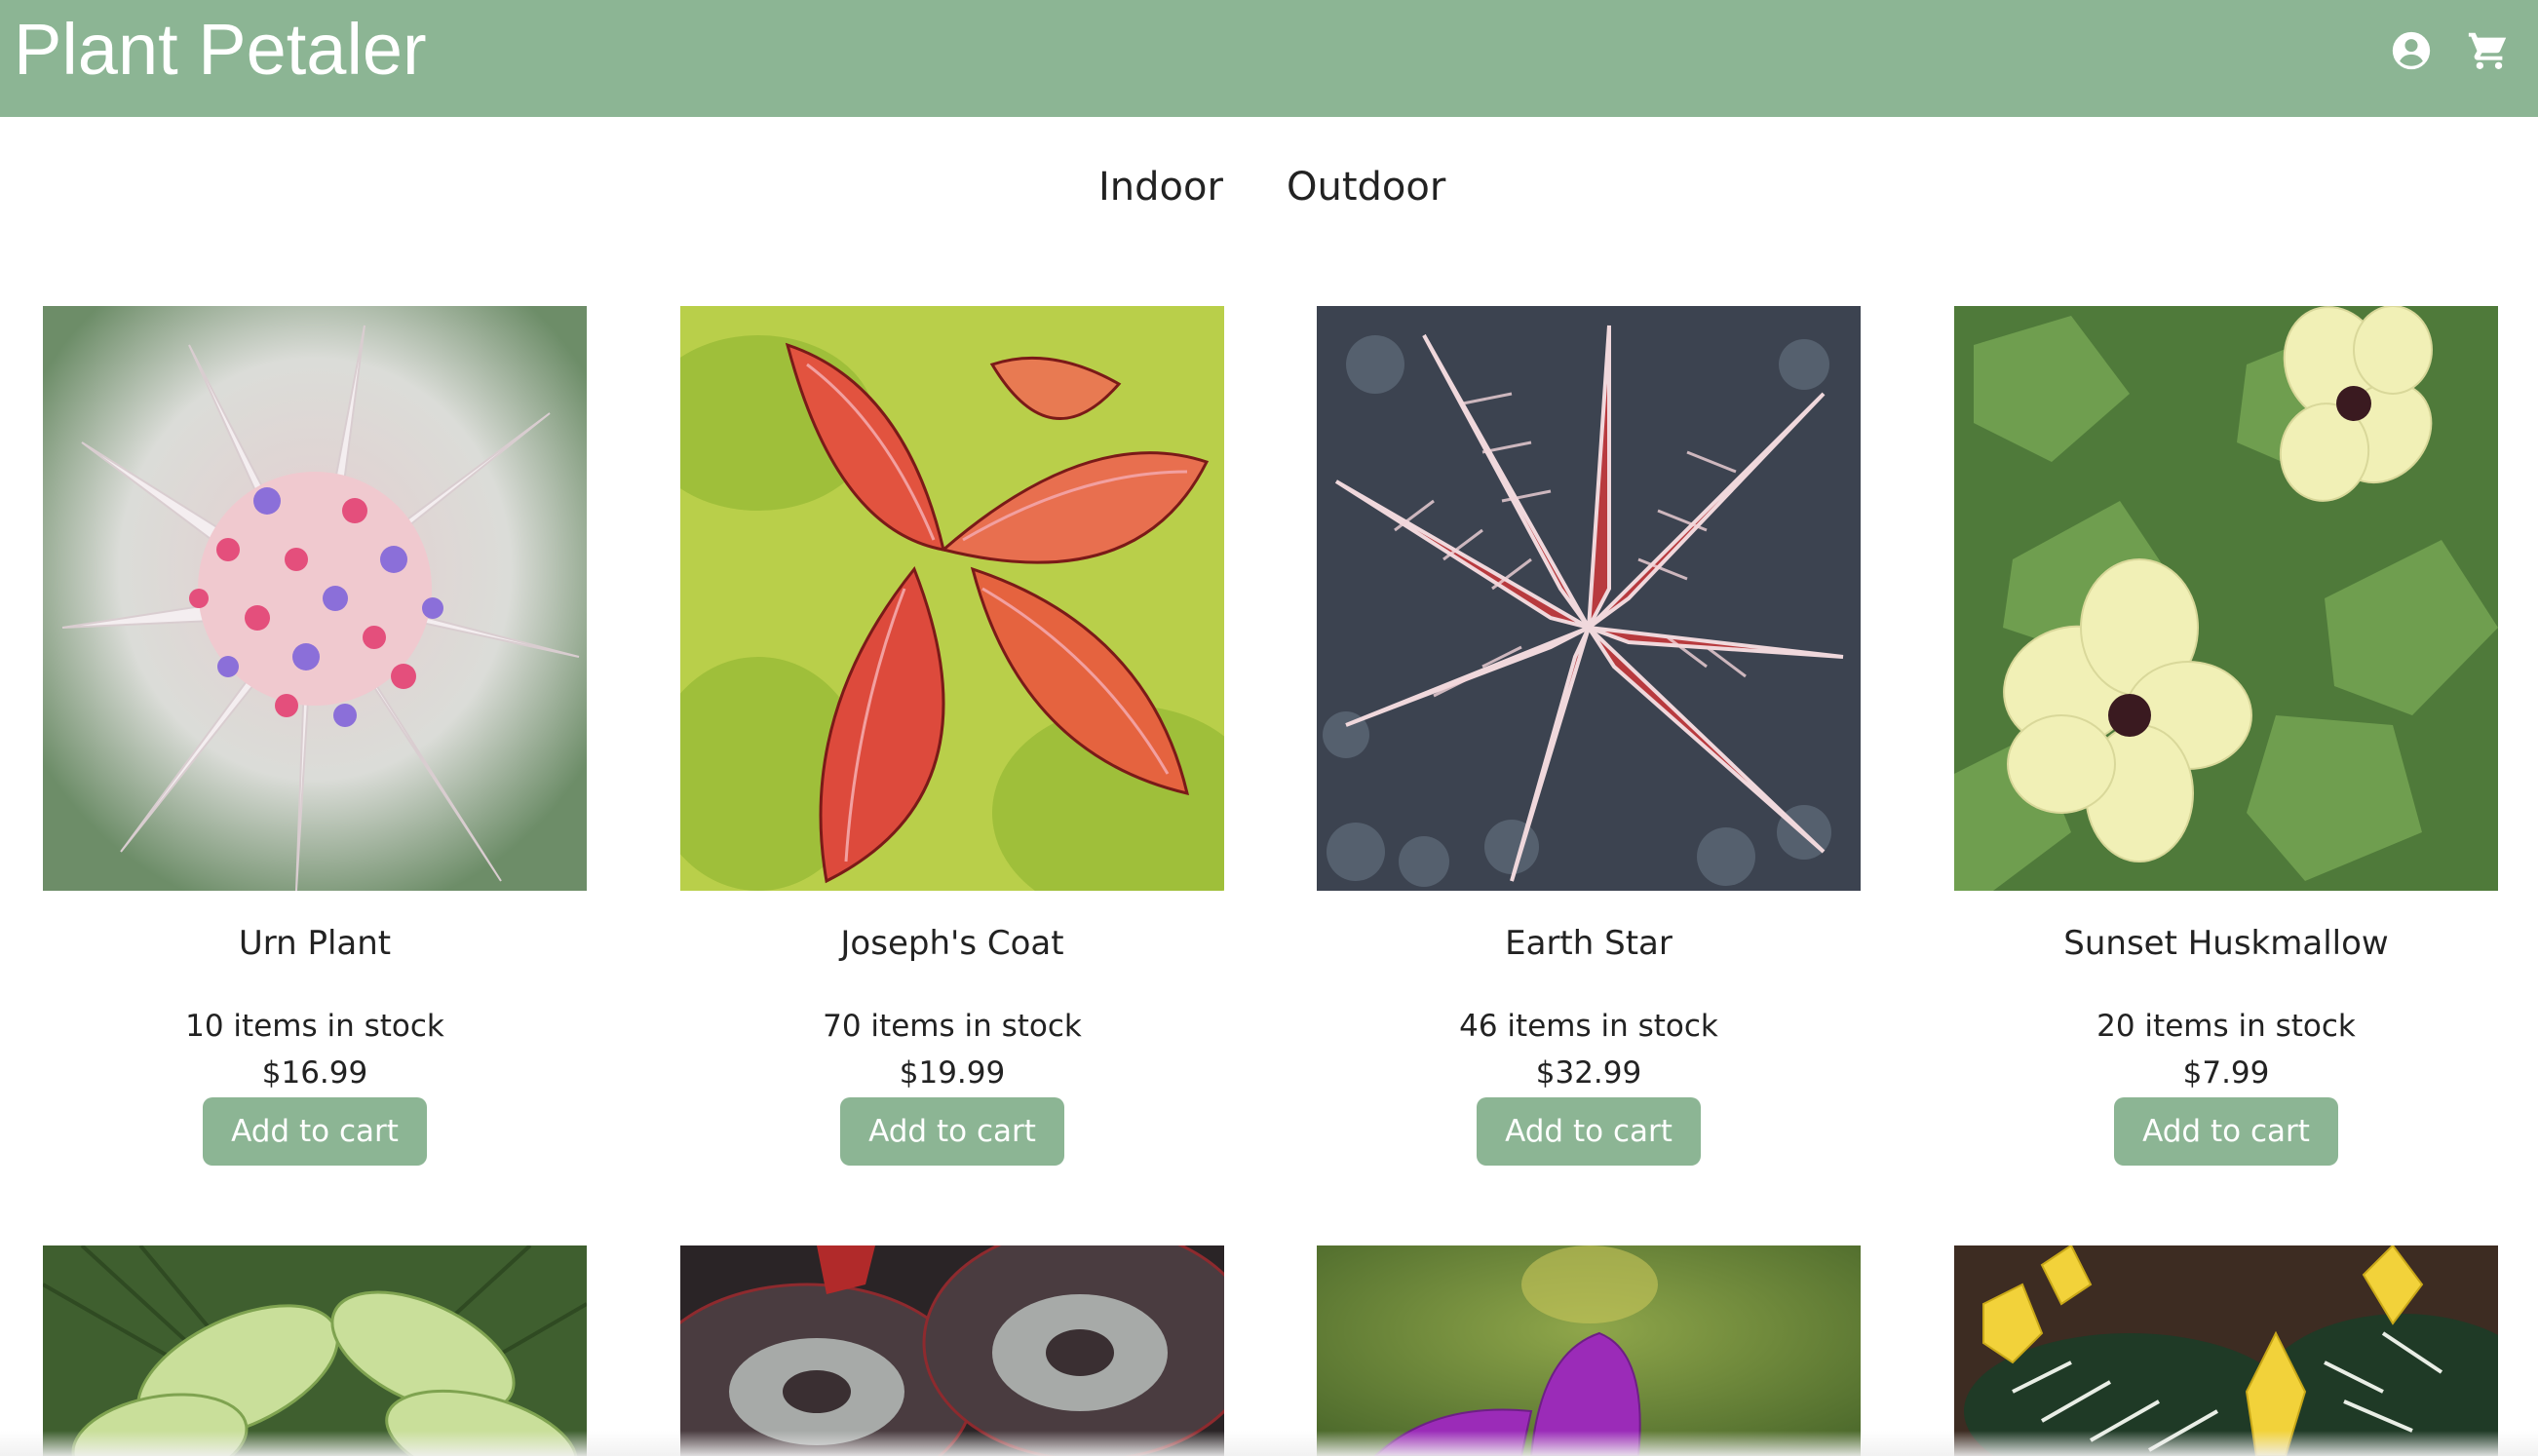 The width and height of the screenshot is (2538, 1456). What do you see at coordinates (1588, 1026) in the screenshot?
I see `product-stock: 46 items in stock` at bounding box center [1588, 1026].